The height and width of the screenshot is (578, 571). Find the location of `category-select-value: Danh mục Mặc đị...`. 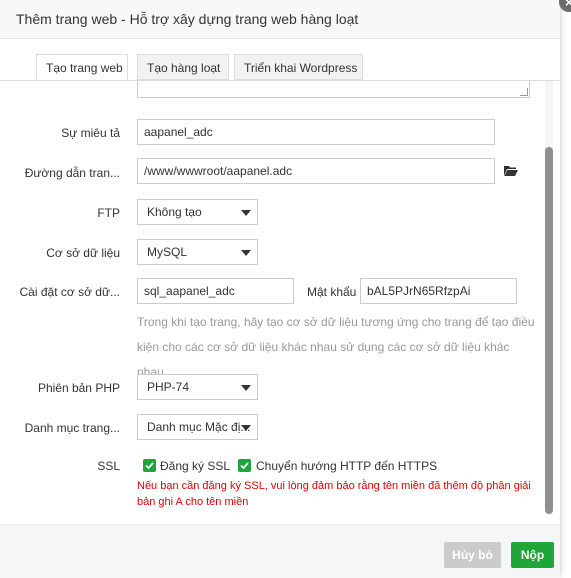

category-select-value: Danh mục Mặc đị... is located at coordinates (199, 427).